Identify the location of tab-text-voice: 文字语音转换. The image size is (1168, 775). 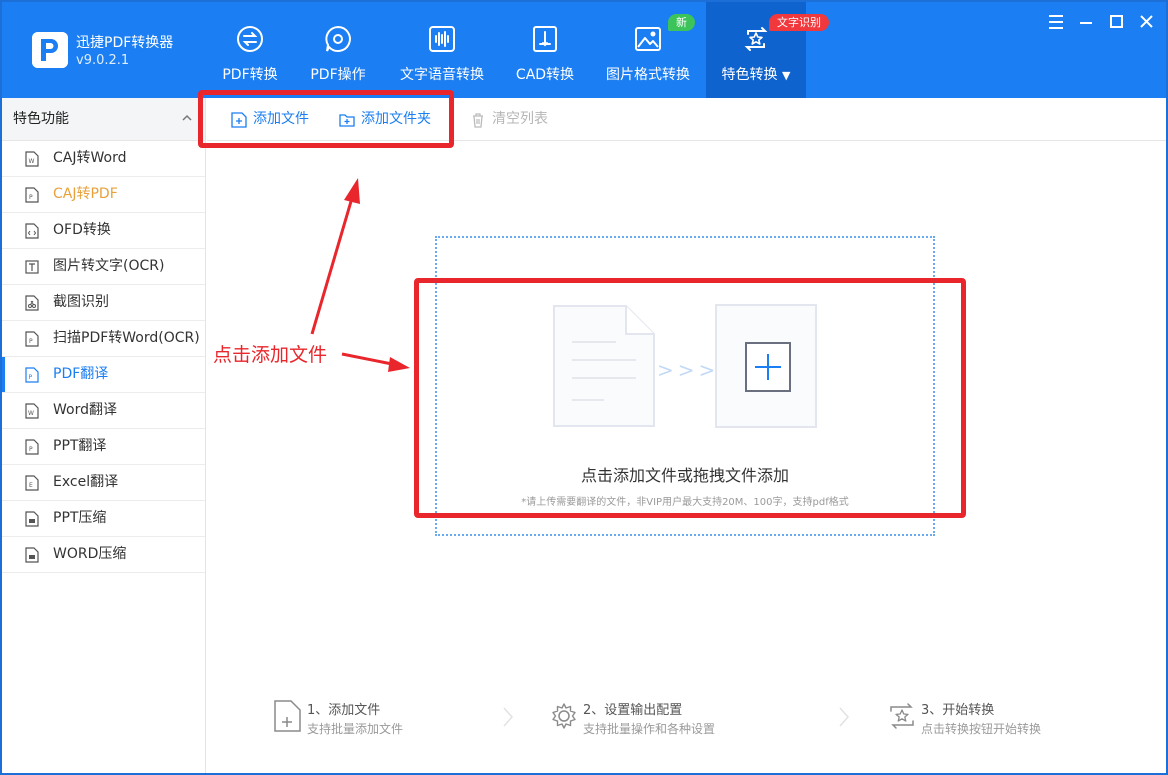
(442, 50).